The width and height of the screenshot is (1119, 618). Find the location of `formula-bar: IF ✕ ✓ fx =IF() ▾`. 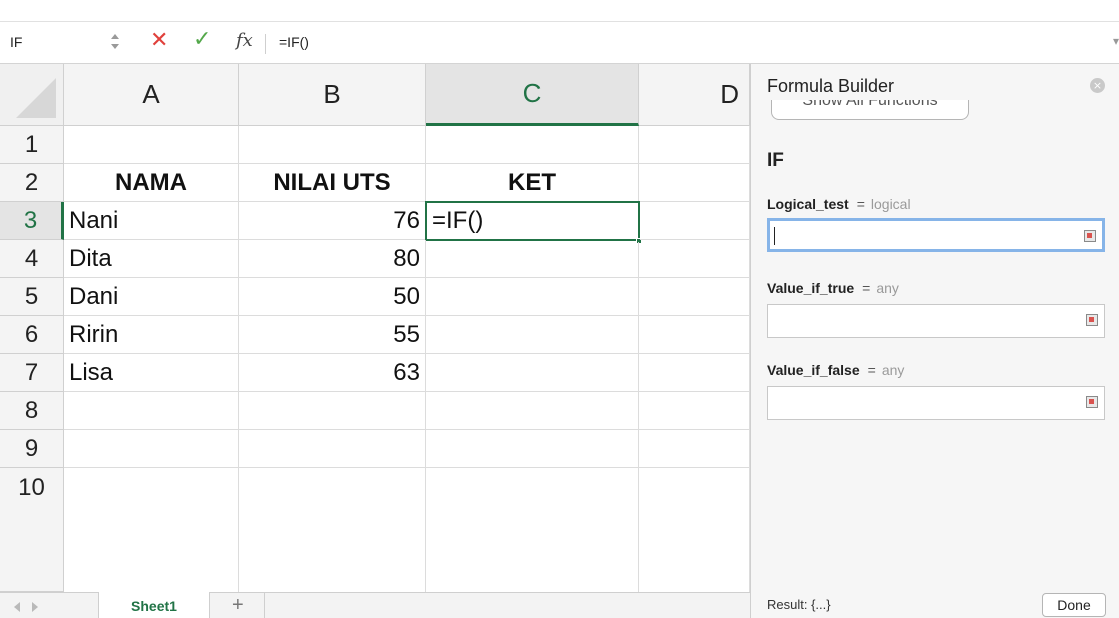

formula-bar: IF ✕ ✓ fx =IF() ▾ is located at coordinates (559, 43).